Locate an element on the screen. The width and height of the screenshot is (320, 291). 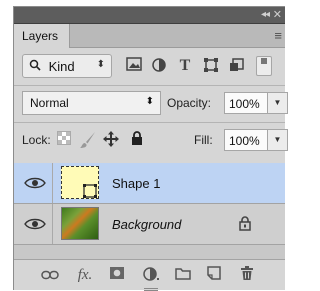
lock-row: Lock: Fill: 100% ▼ is located at coordinates (155, 141).